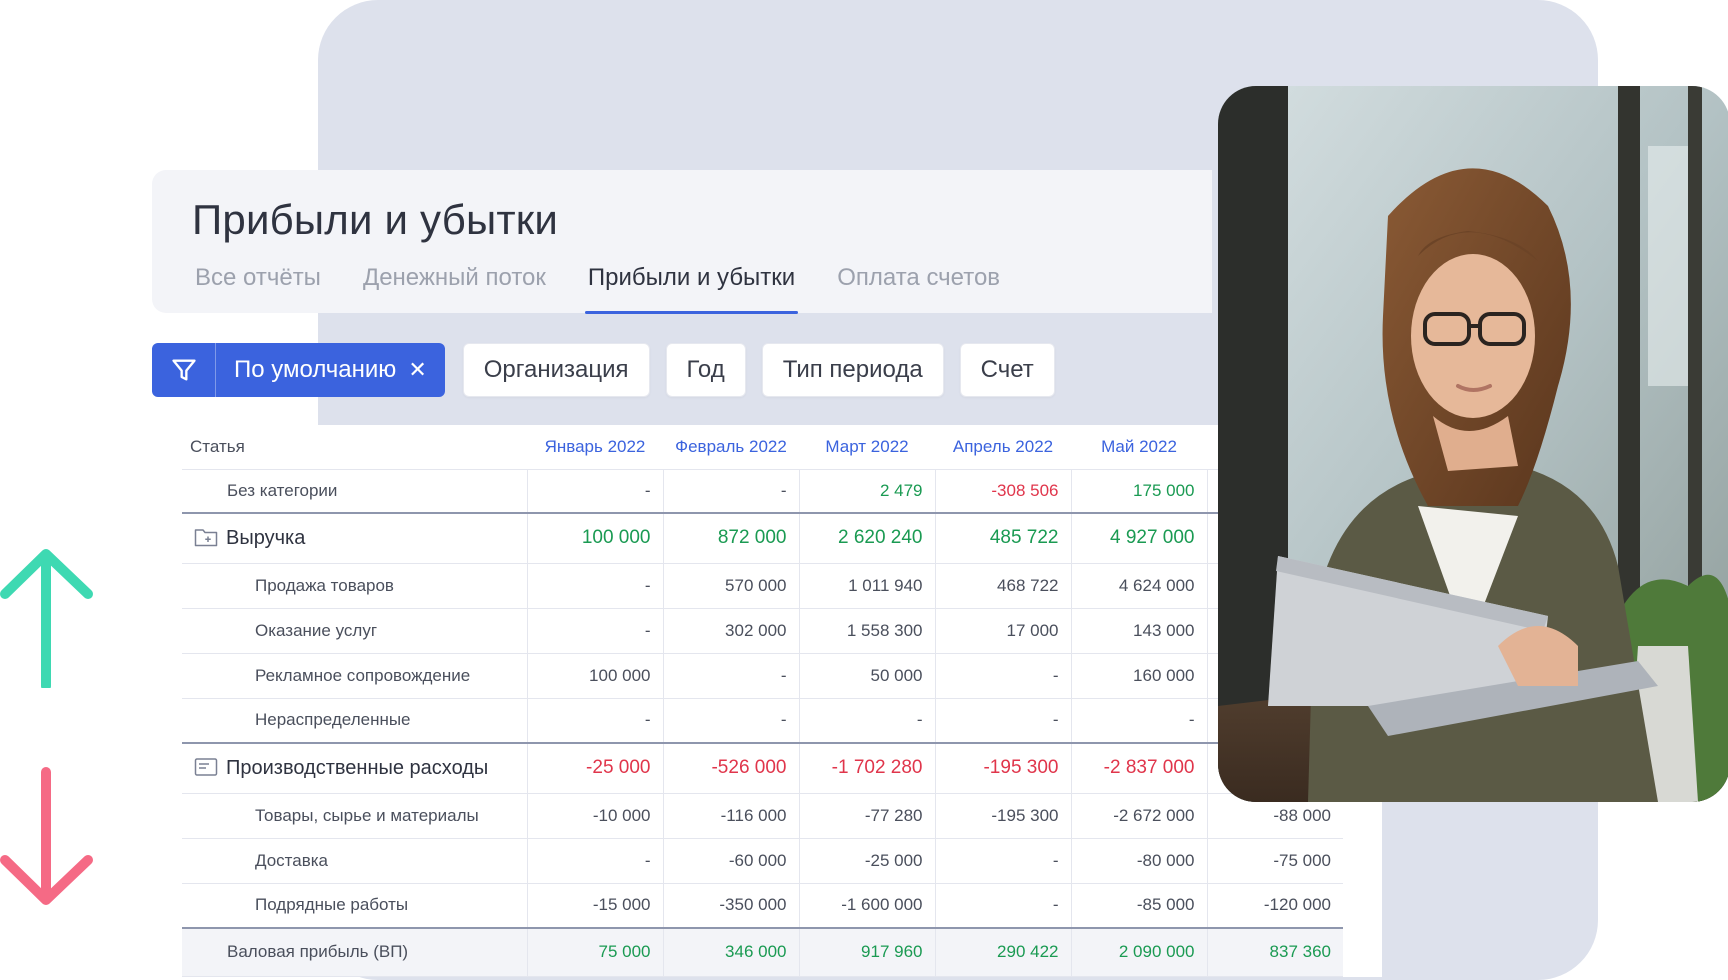 This screenshot has height=980, width=1728. I want to click on row-label: Валовая прибыль (ВП), so click(354, 952).